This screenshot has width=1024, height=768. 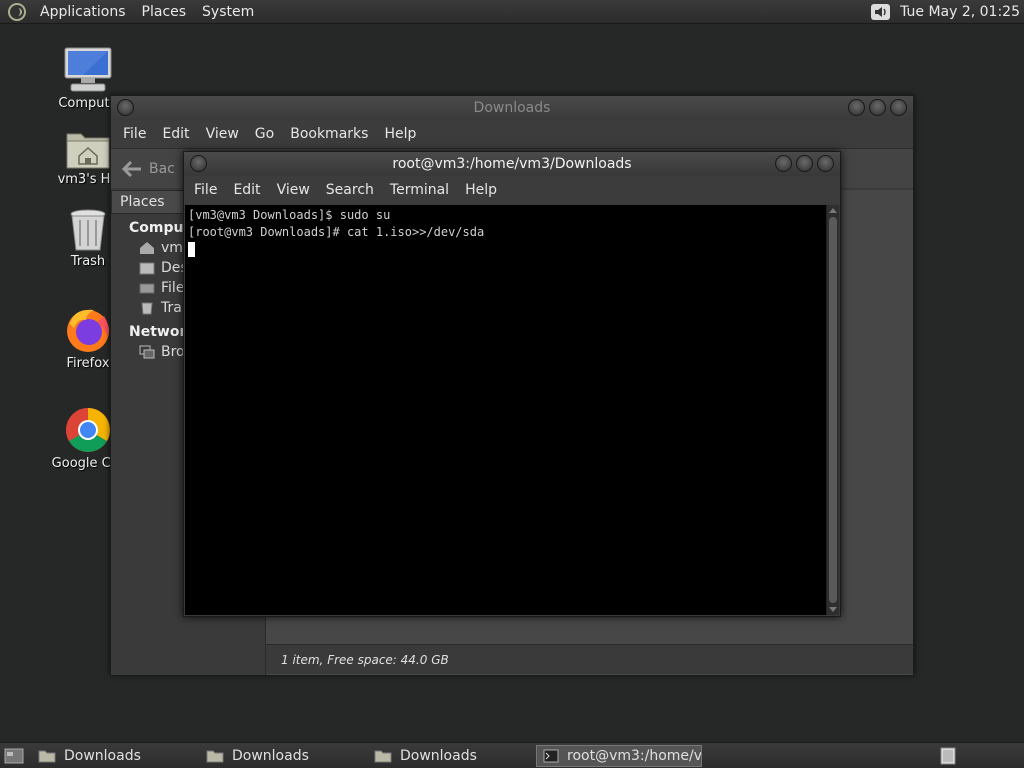 What do you see at coordinates (171, 308) in the screenshot?
I see `sidebar-item-label: Tra` at bounding box center [171, 308].